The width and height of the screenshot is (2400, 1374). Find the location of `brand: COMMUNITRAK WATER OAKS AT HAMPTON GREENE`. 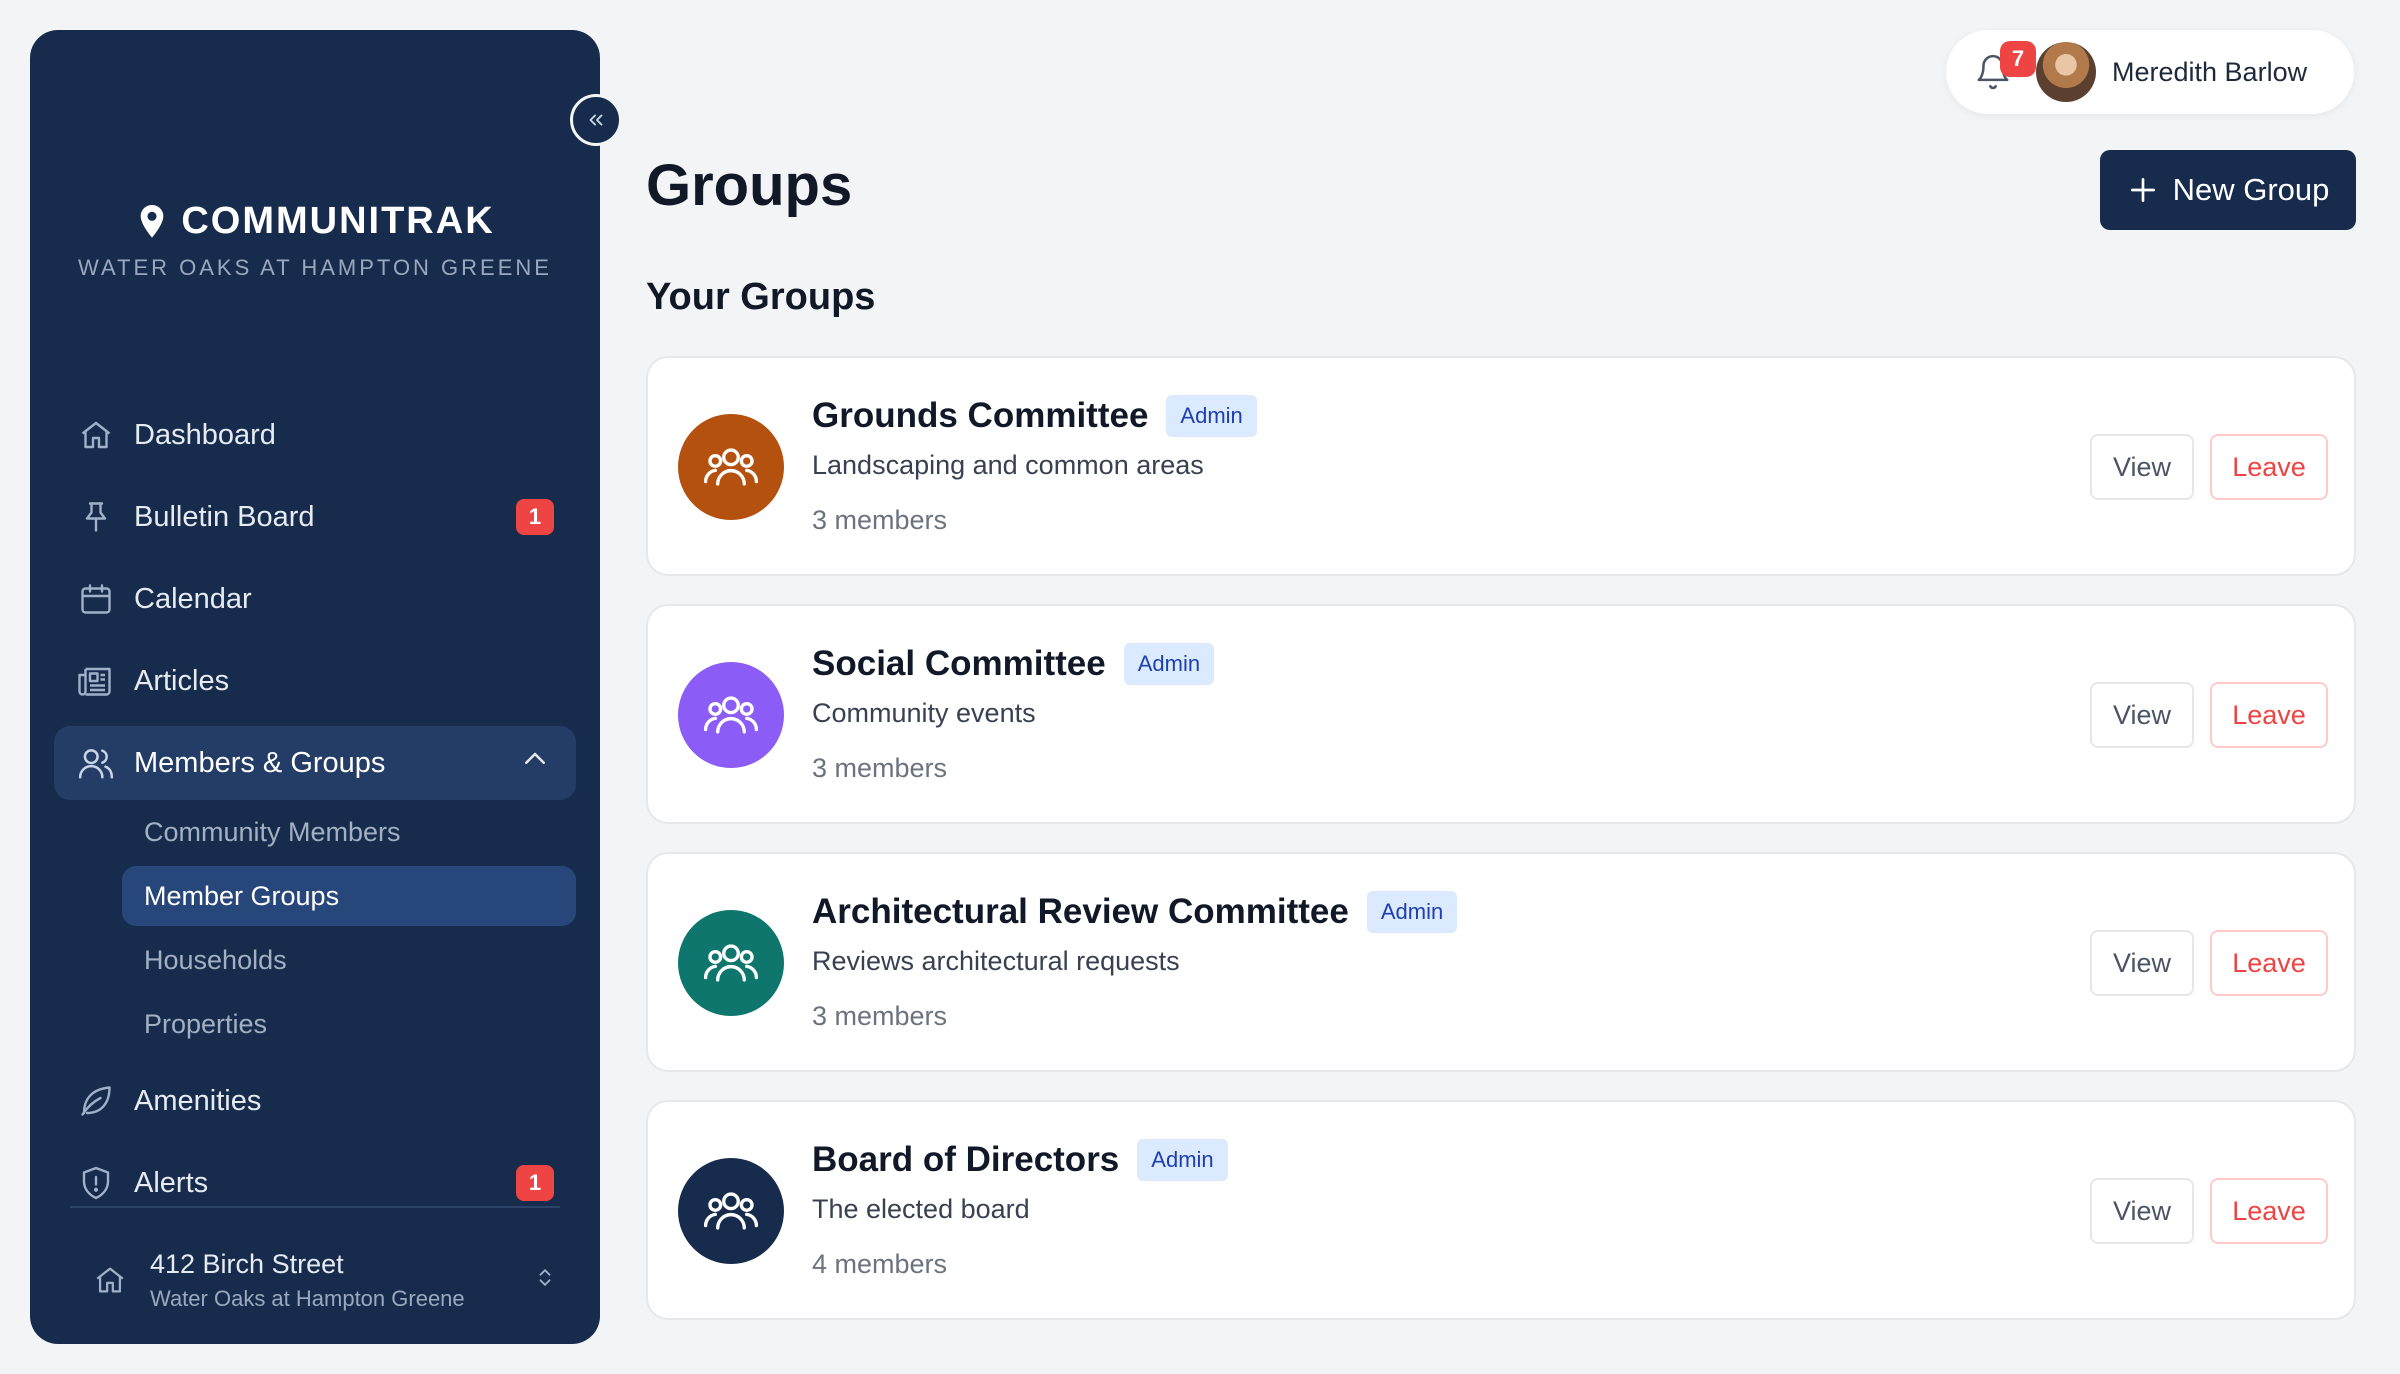

brand: COMMUNITRAK WATER OAKS AT HAMPTON GREENE is located at coordinates (315, 240).